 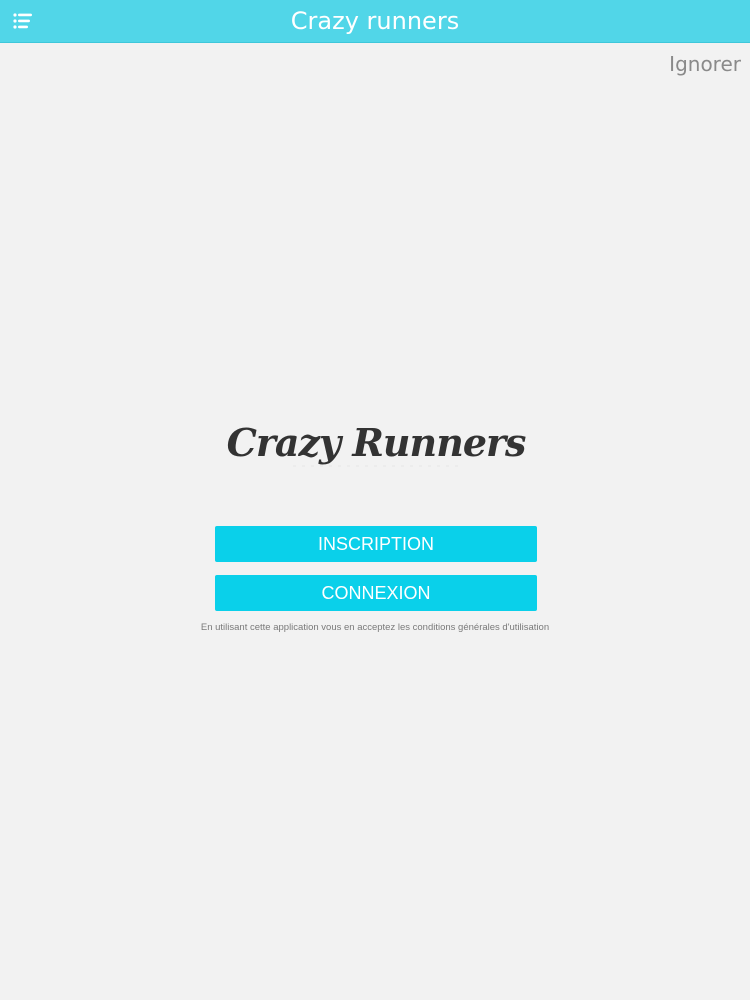 I want to click on crazy-runners-logo: Crazy Runners, so click(x=376, y=445).